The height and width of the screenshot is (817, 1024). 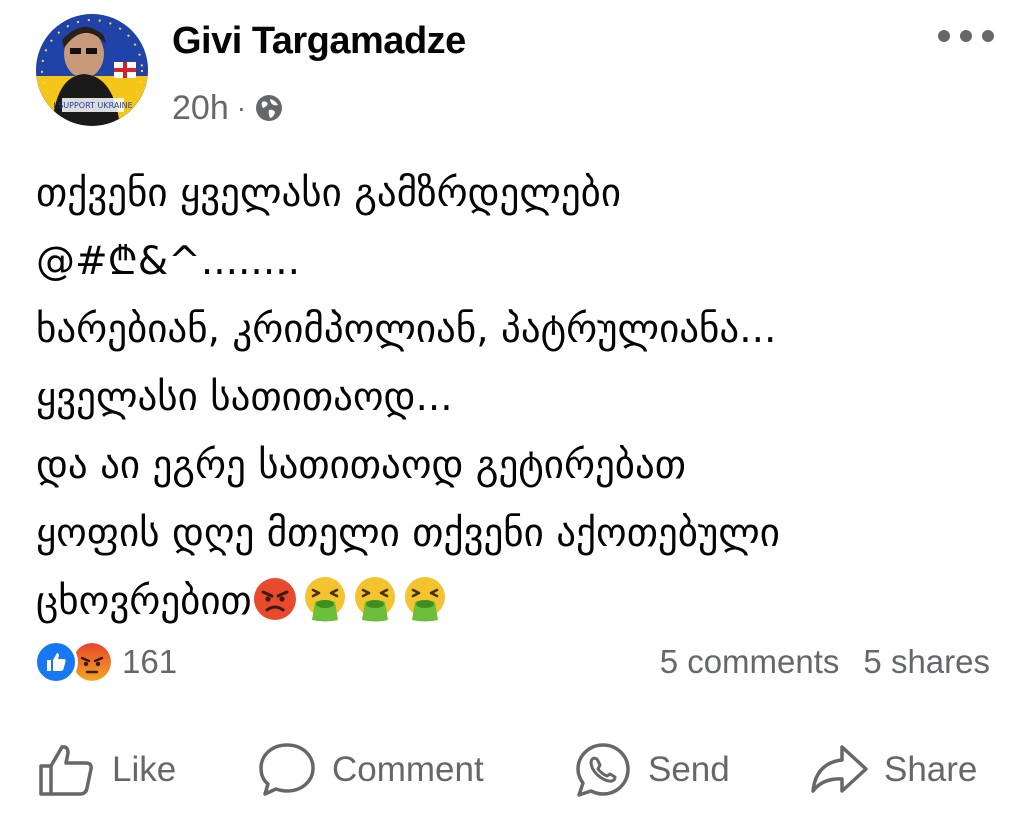 I want to click on whatsapp-icon, so click(x=603, y=770).